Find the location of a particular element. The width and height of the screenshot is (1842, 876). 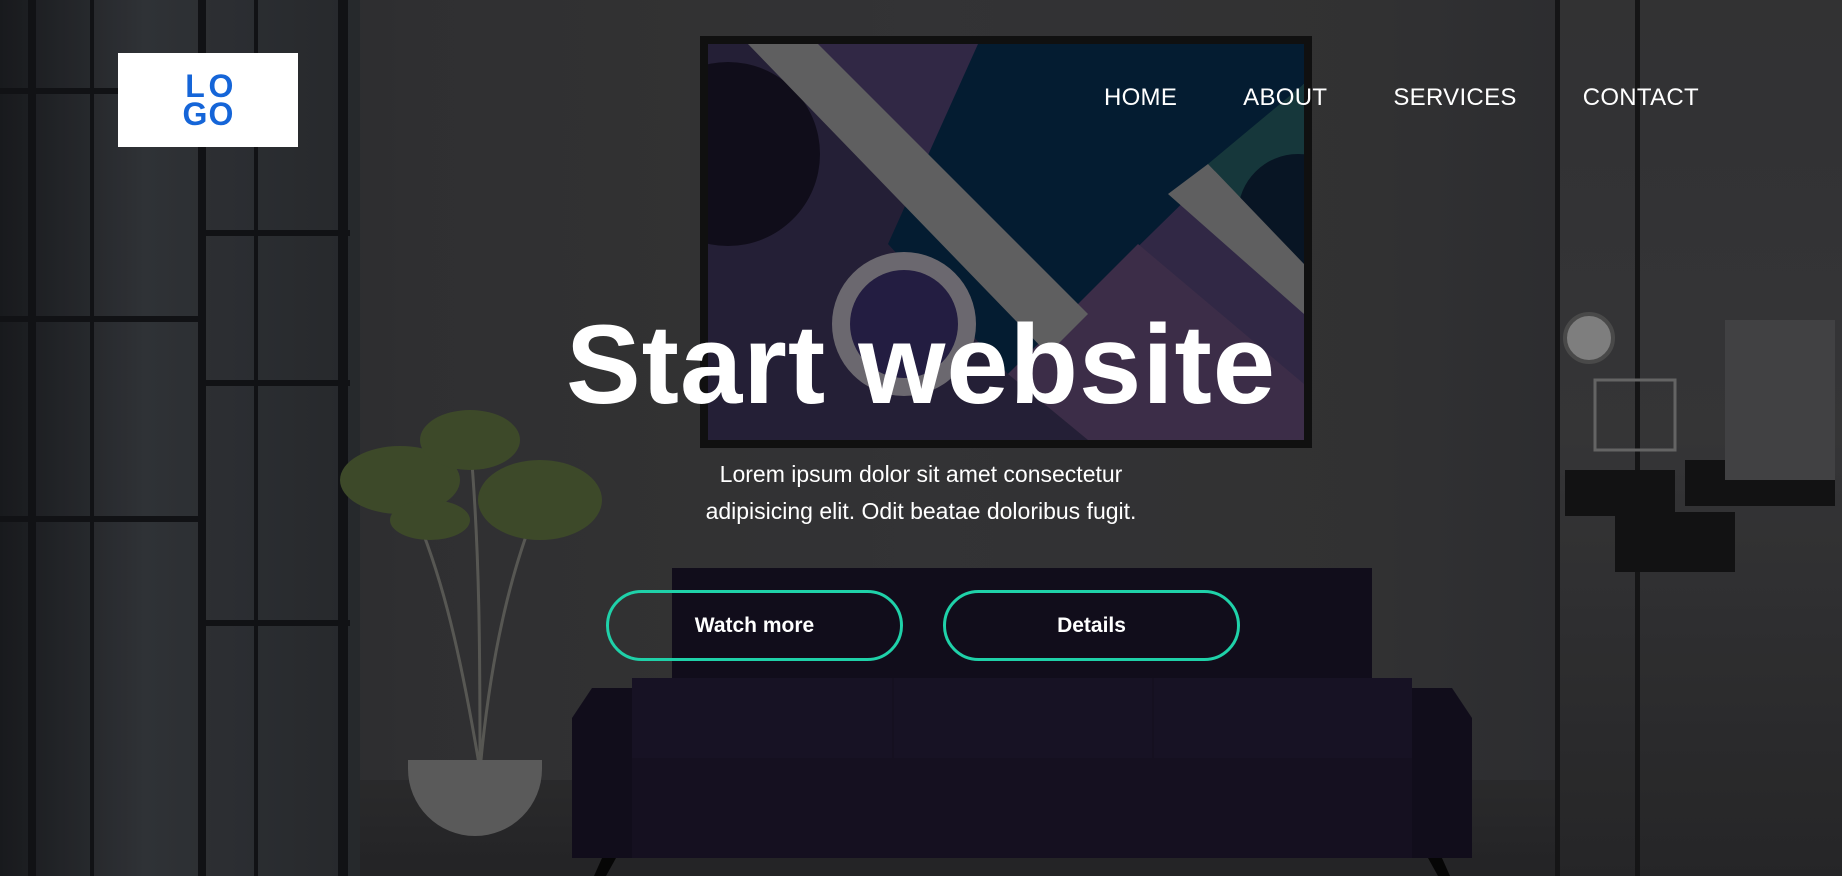

details-button: Details is located at coordinates (1091, 625).